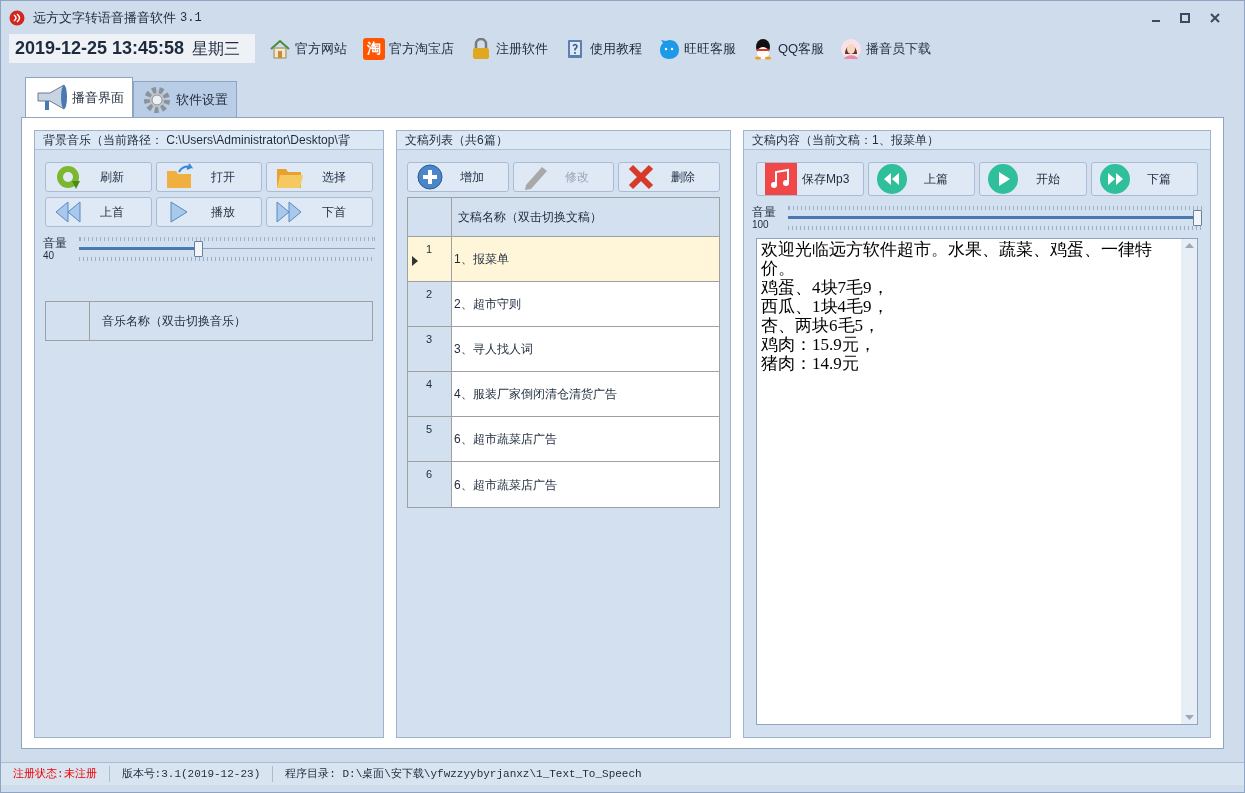 Image resolution: width=1245 pixels, height=793 pixels. What do you see at coordinates (825, 306) in the screenshot?
I see `text-line: 西瓜、1块4毛9，` at bounding box center [825, 306].